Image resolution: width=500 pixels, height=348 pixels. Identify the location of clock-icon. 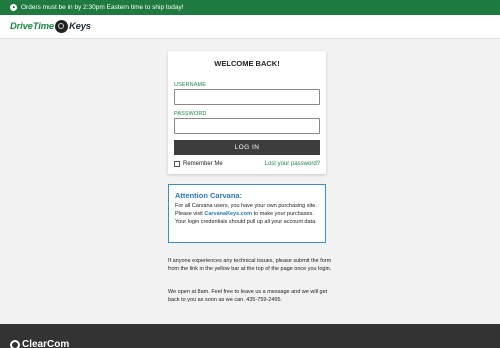
(13, 7).